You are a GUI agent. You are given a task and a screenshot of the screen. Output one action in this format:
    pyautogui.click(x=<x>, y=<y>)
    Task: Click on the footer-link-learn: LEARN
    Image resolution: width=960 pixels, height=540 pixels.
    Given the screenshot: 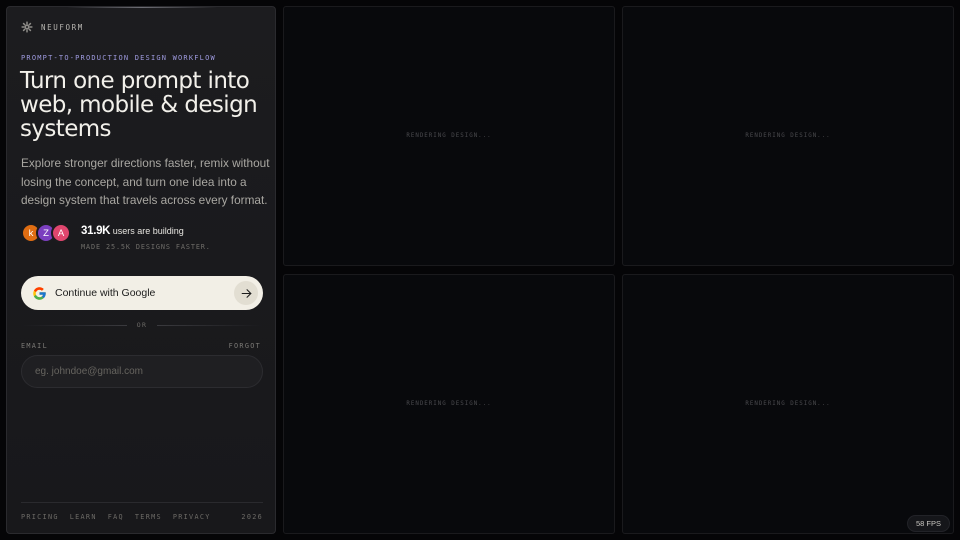 What is the action you would take?
    pyautogui.click(x=83, y=517)
    